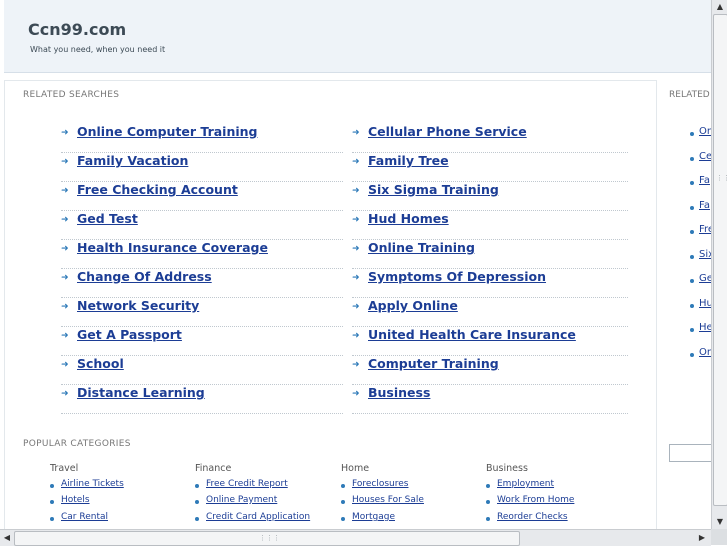 Image resolution: width=727 pixels, height=546 pixels. Describe the element at coordinates (100, 363) in the screenshot. I see `related-search-link: School` at that location.